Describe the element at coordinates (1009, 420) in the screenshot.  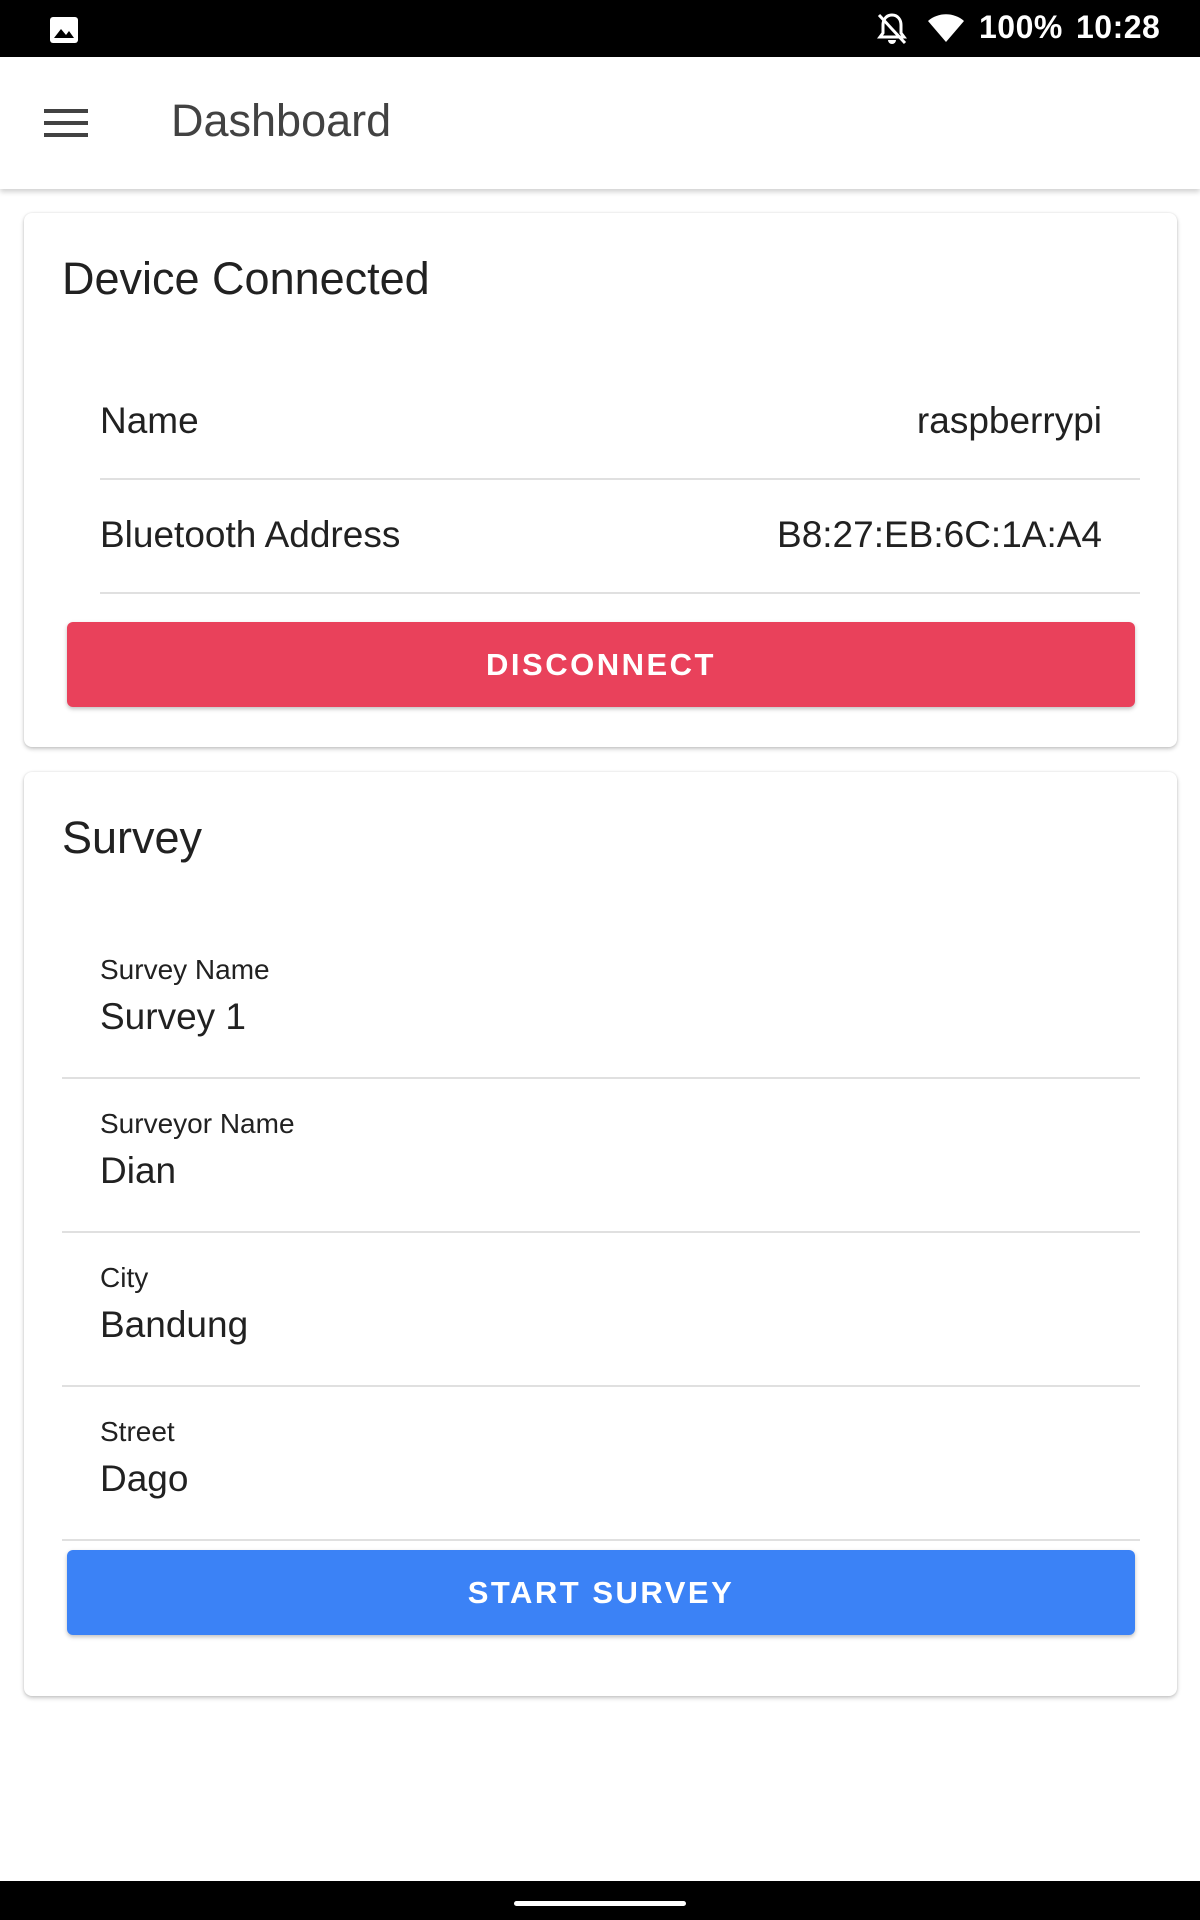
I see `device-name-value: raspberrypi` at that location.